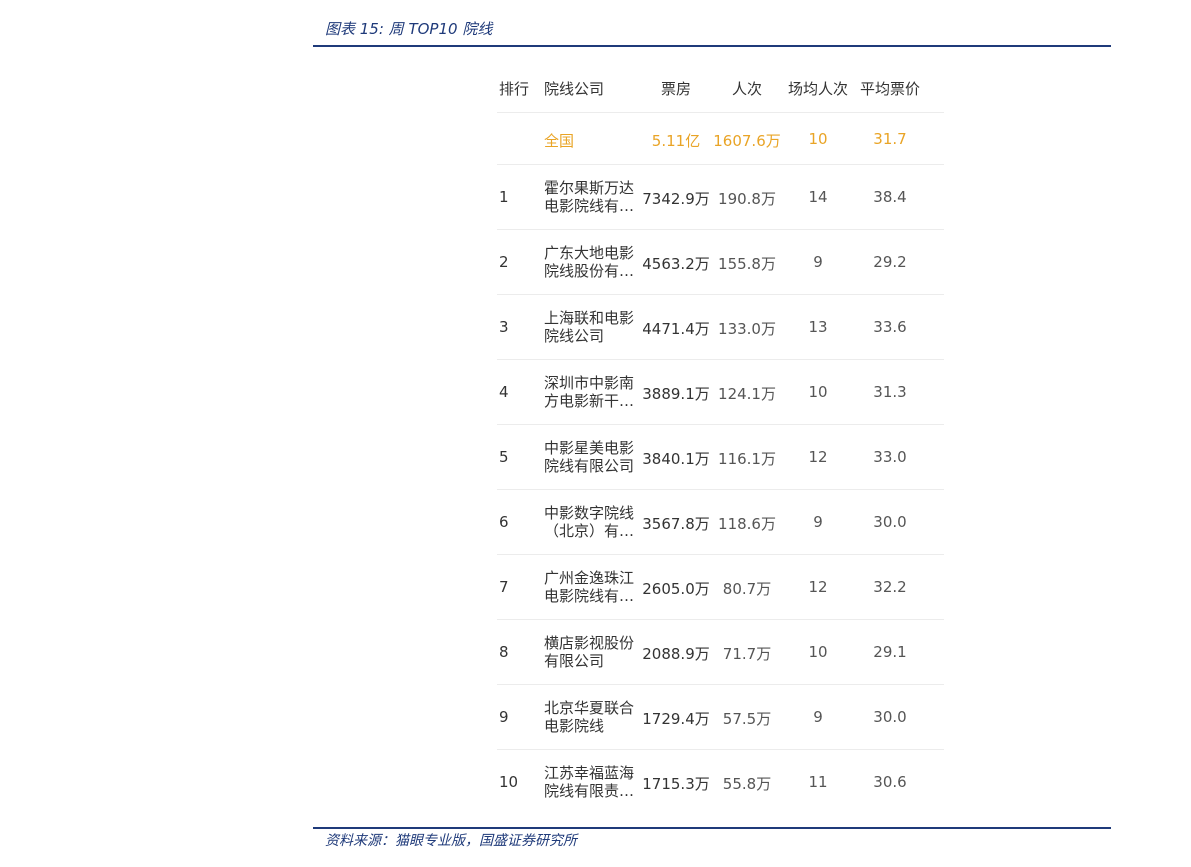  Describe the element at coordinates (676, 784) in the screenshot. I see `box-office-cell: 1715.3万` at that location.